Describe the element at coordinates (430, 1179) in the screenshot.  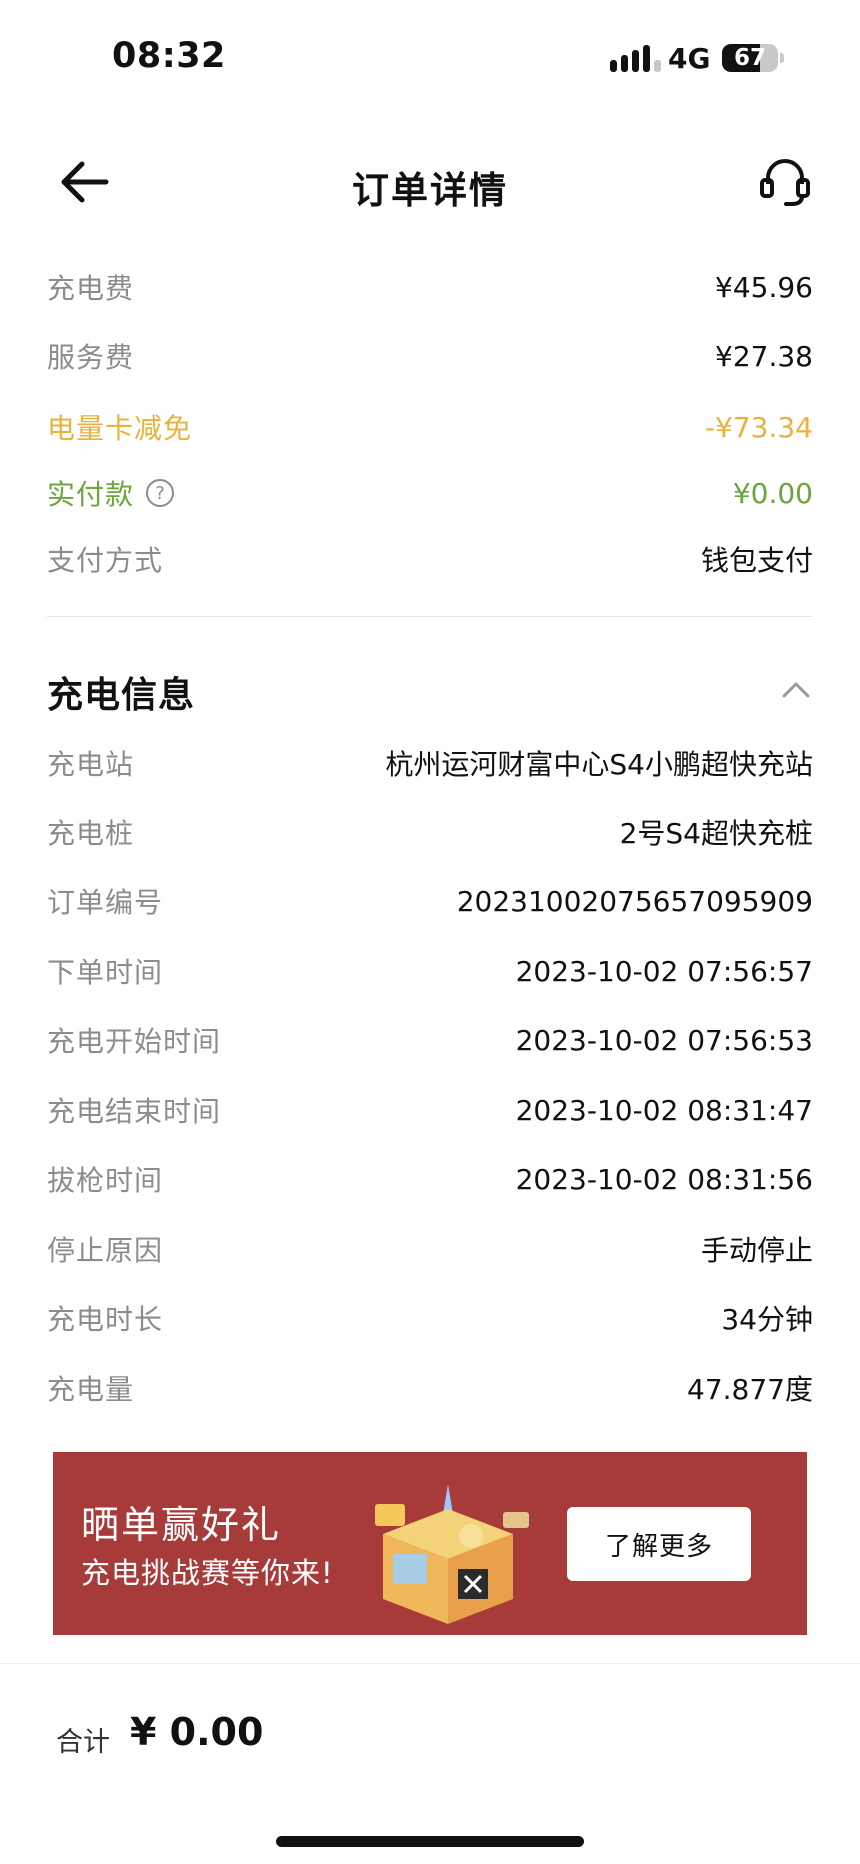
I see `info-row-unplug-time: 拔枪时间 2023-10-02 08:31:56` at that location.